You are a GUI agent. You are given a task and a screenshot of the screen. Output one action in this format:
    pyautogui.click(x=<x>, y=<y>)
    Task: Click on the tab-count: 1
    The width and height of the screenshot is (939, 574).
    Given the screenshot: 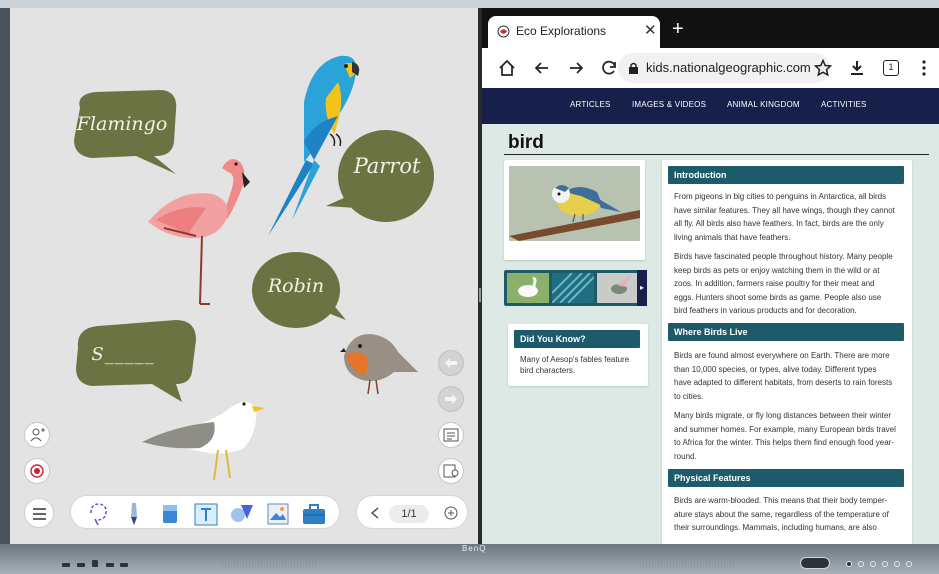 What is the action you would take?
    pyautogui.click(x=891, y=67)
    